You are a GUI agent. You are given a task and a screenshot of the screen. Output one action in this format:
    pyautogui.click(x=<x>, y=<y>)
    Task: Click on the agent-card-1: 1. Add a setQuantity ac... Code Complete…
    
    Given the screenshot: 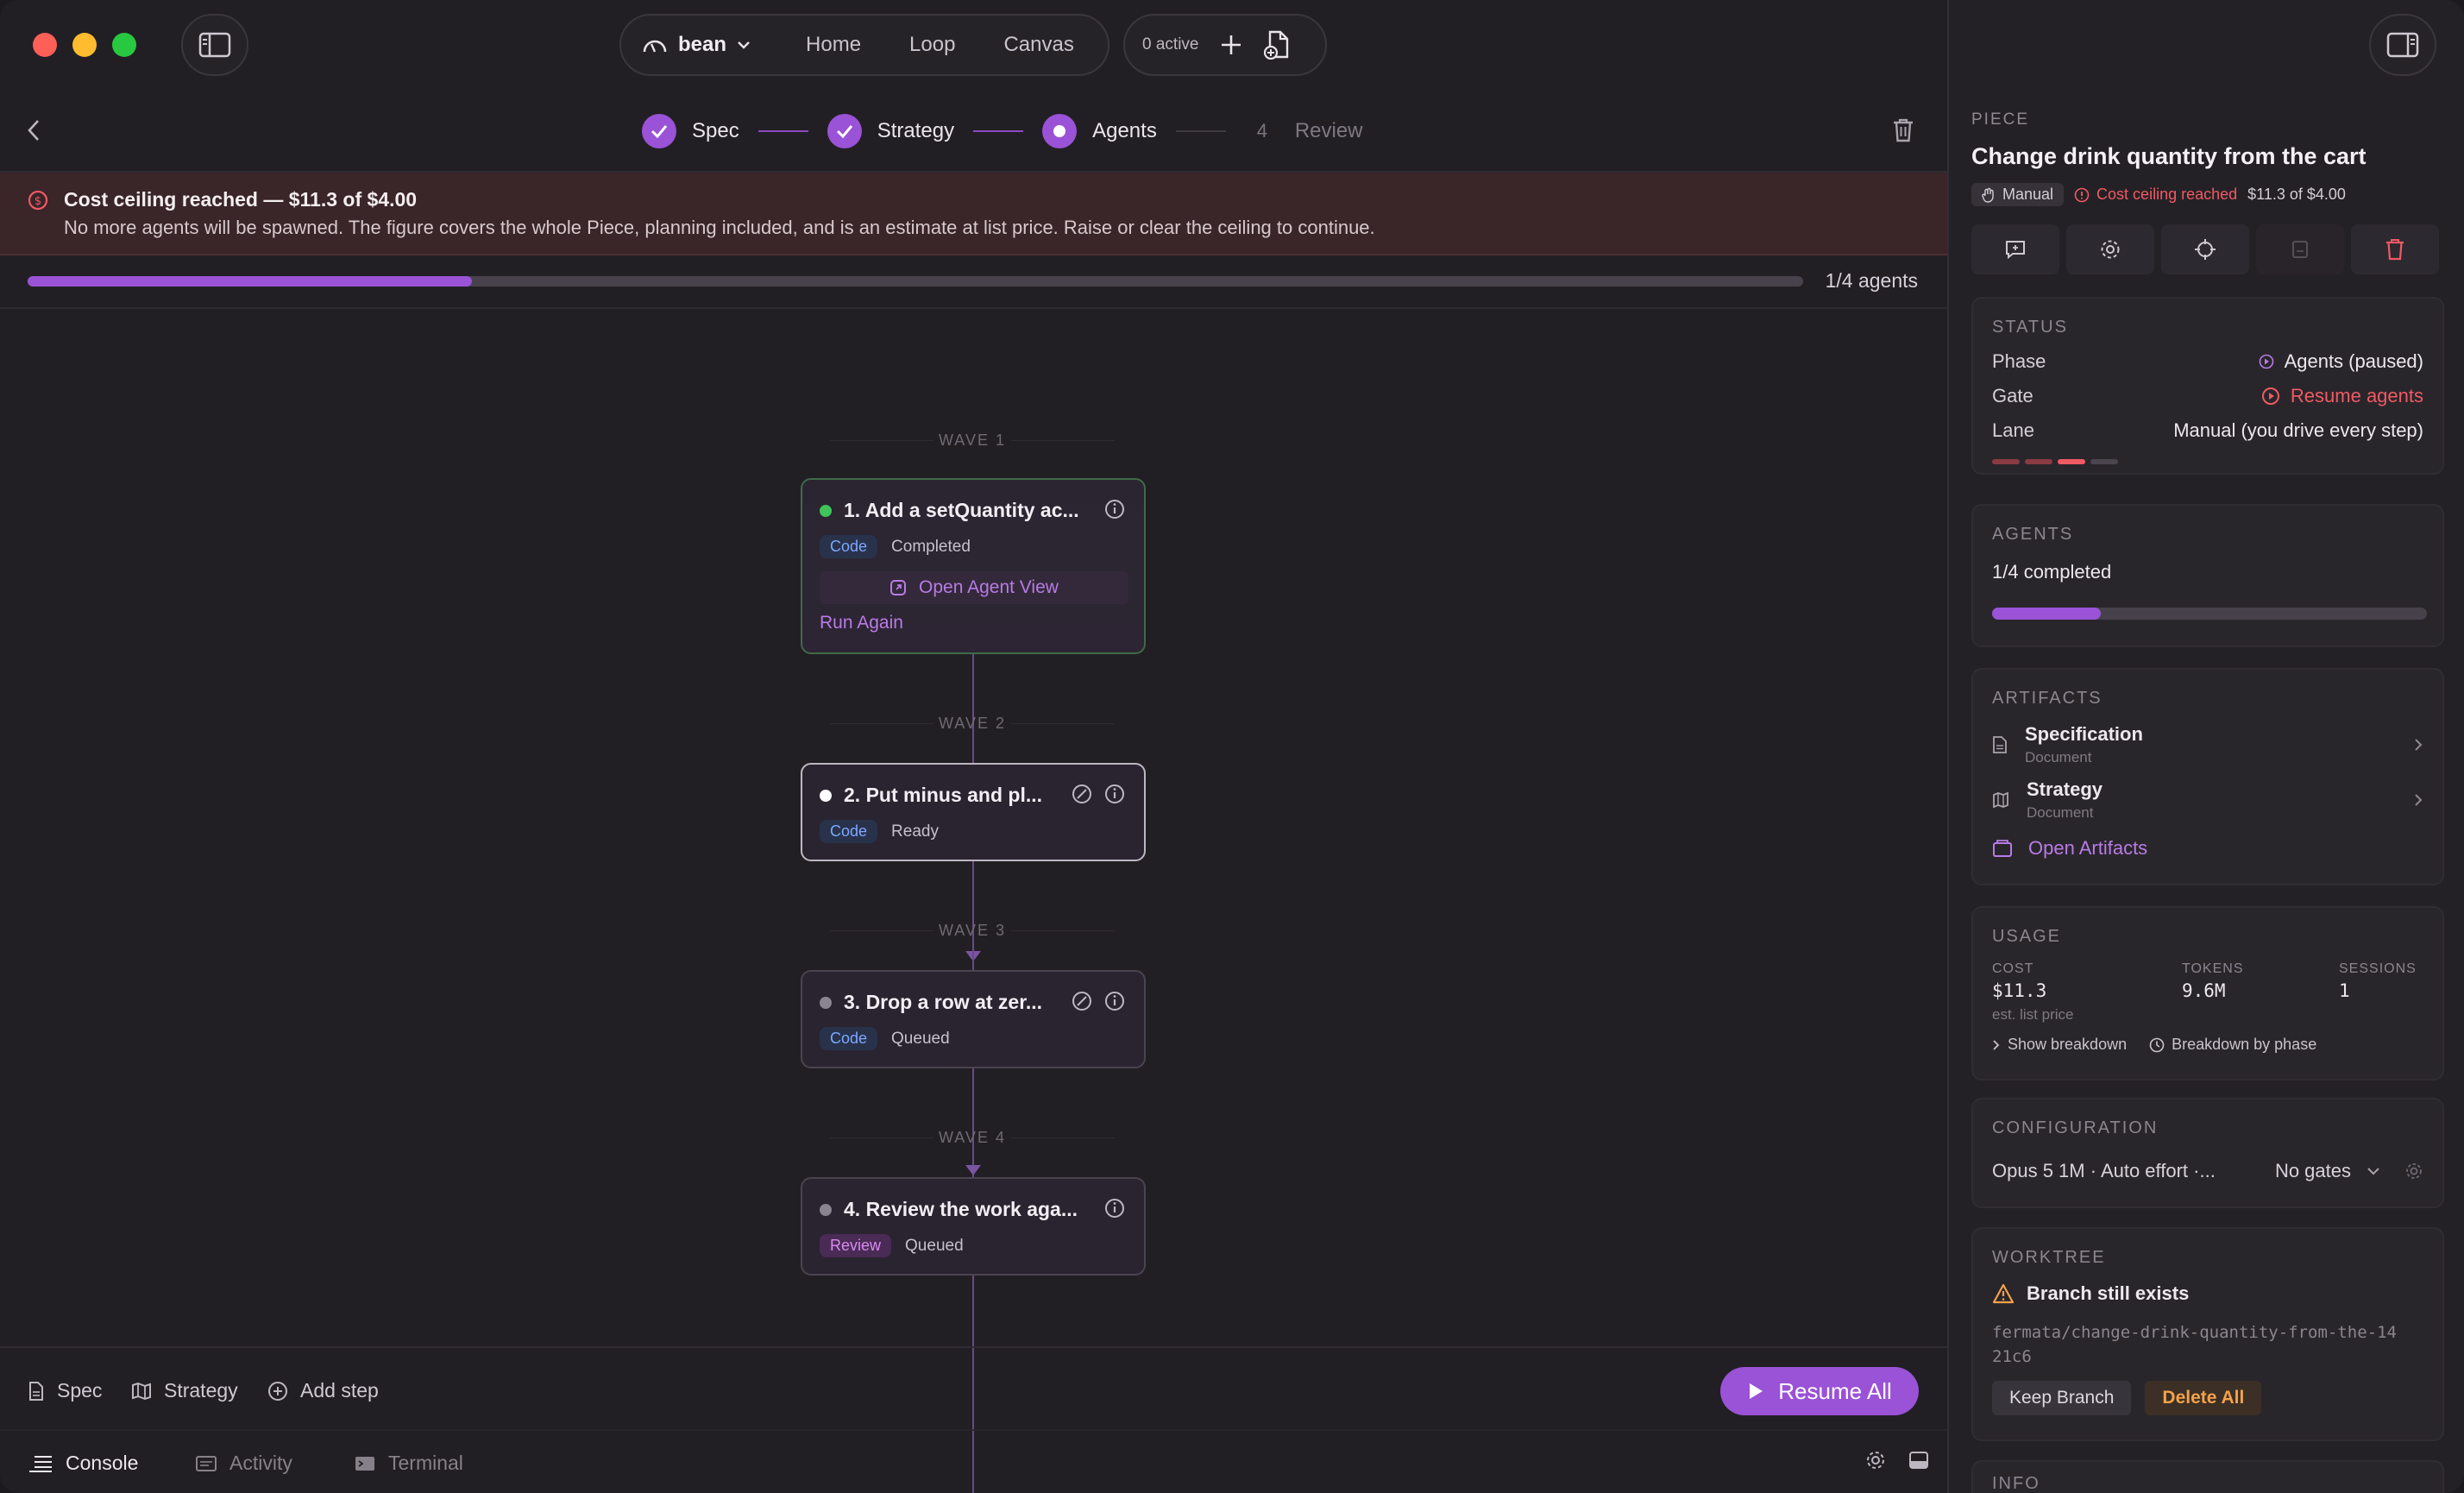 What is the action you would take?
    pyautogui.click(x=973, y=566)
    